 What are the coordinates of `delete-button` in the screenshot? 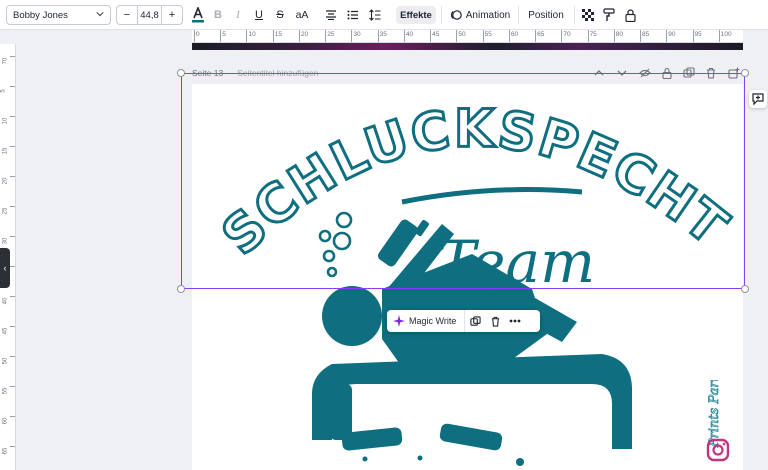 It's located at (495, 321).